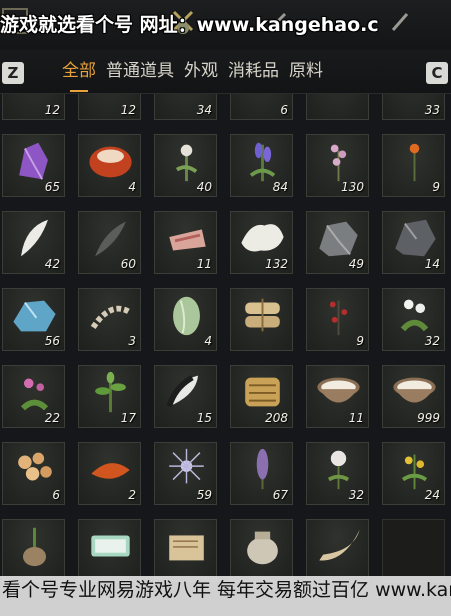  Describe the element at coordinates (432, 264) in the screenshot. I see `item-quantity: 14` at that location.